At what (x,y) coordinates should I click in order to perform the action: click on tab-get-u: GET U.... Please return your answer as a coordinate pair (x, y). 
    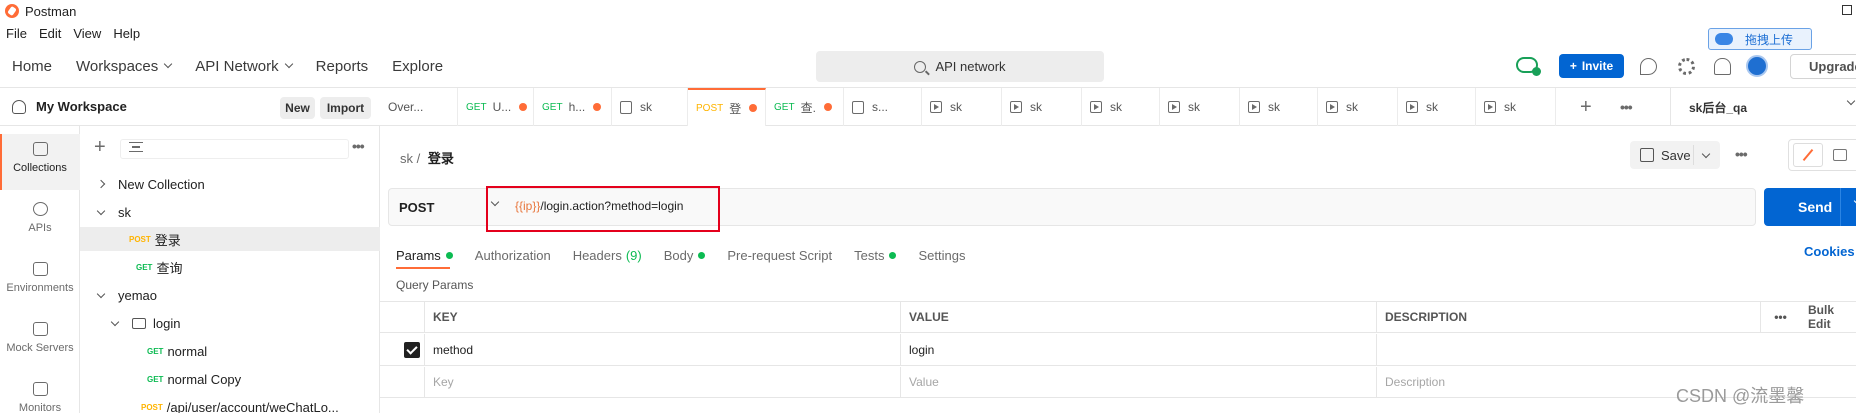
    Looking at the image, I should click on (496, 107).